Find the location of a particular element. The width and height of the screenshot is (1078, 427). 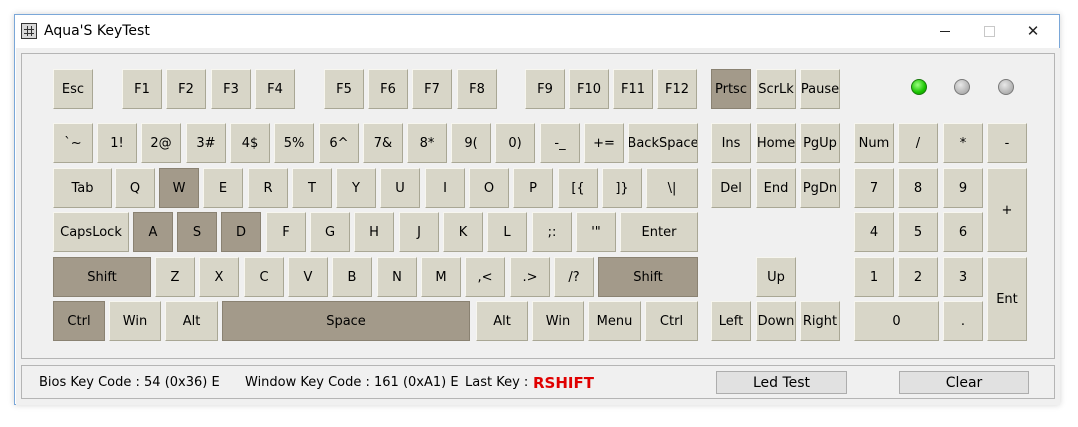

clear-button: Clear is located at coordinates (964, 382).